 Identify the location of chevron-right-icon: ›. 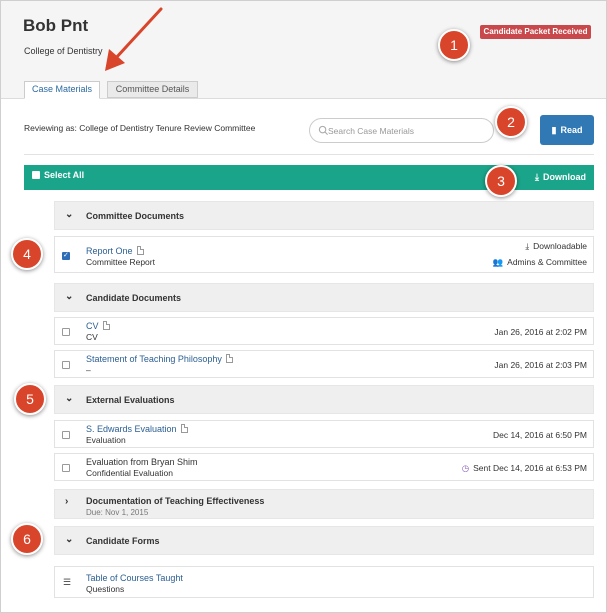
(67, 501).